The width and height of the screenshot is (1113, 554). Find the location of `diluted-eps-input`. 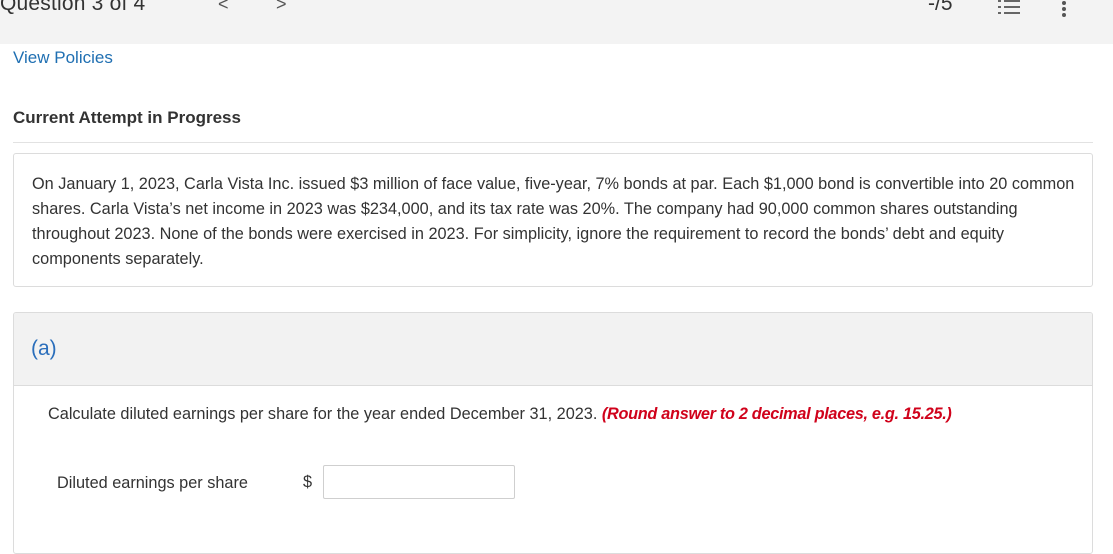

diluted-eps-input is located at coordinates (419, 482).